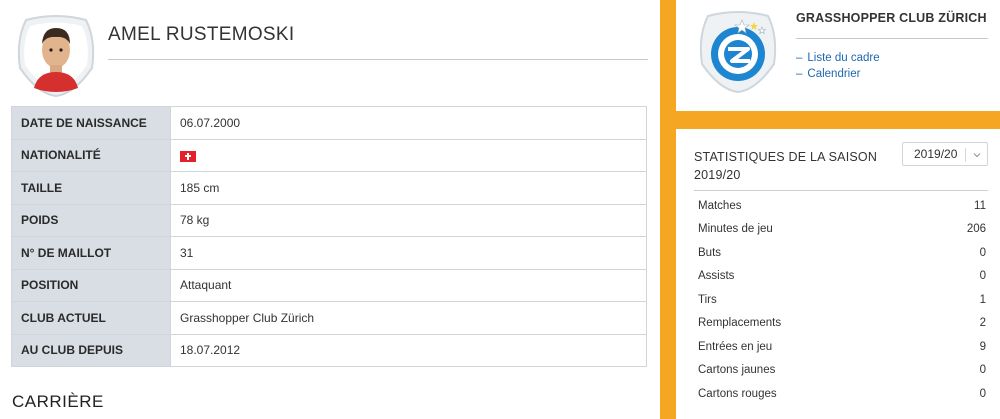  What do you see at coordinates (843, 58) in the screenshot?
I see `club-link-label: Liste du cadre` at bounding box center [843, 58].